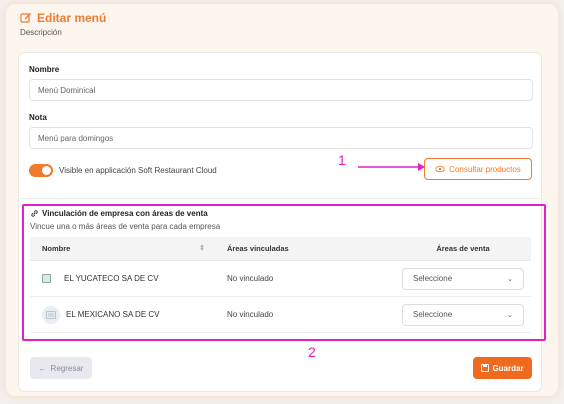 The width and height of the screenshot is (564, 404). I want to click on save-button: Guardar, so click(502, 368).